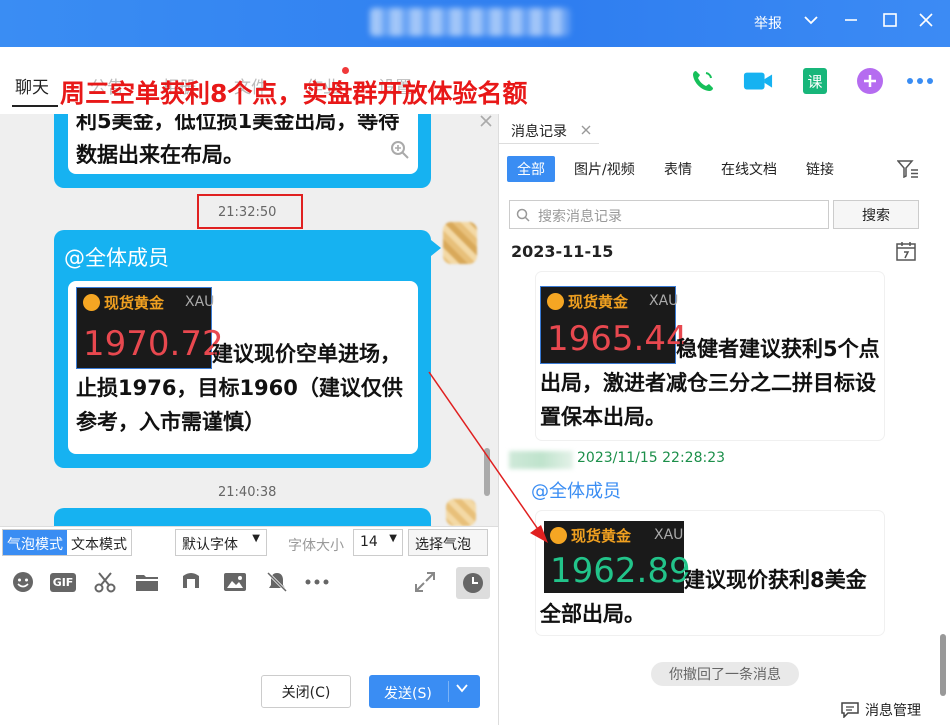 This screenshot has width=950, height=725. I want to click on tab-chat: 聊天, so click(32, 85).